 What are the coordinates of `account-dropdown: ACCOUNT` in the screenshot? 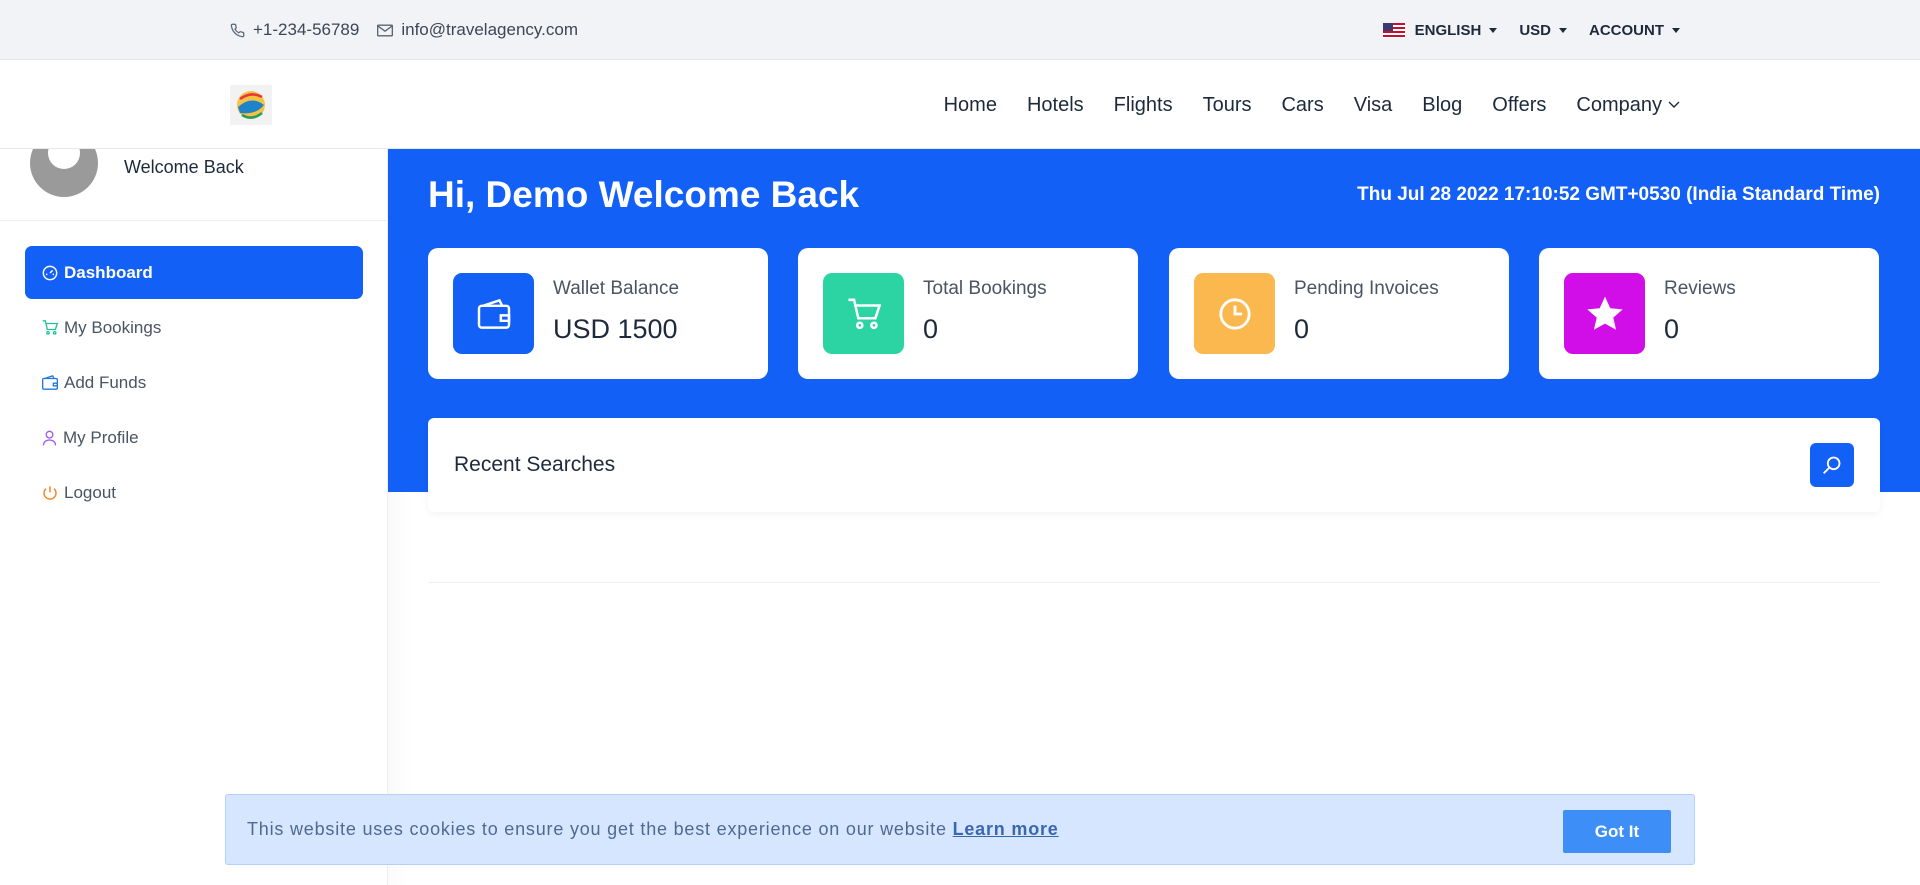 It's located at (1634, 30).